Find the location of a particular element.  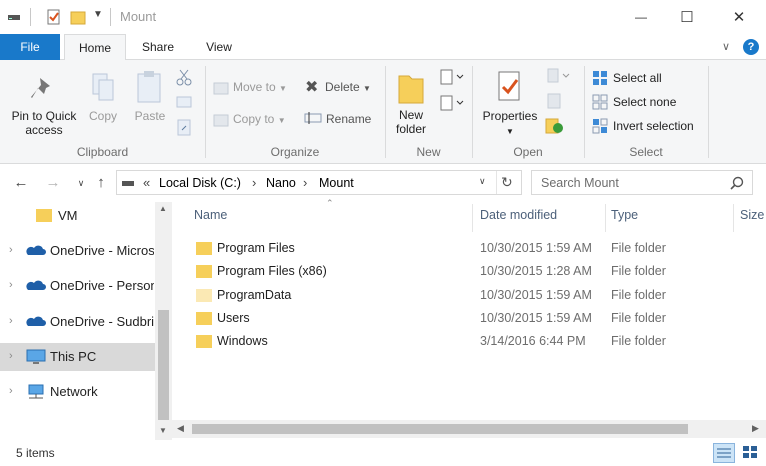

search-icon is located at coordinates (737, 183).